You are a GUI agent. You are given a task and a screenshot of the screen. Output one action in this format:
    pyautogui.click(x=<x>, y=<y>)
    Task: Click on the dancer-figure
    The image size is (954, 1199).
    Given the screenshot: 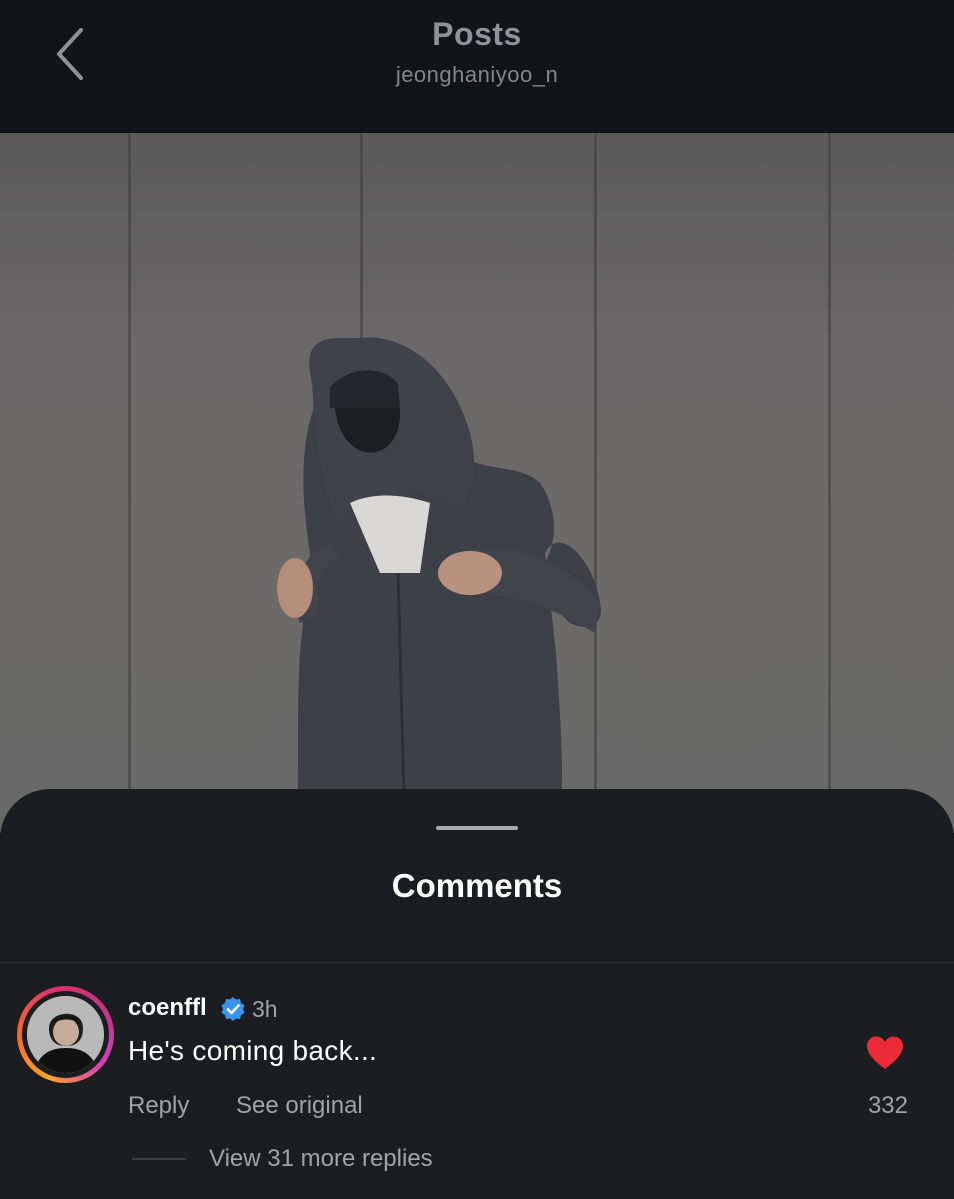 What is the action you would take?
    pyautogui.click(x=439, y=585)
    